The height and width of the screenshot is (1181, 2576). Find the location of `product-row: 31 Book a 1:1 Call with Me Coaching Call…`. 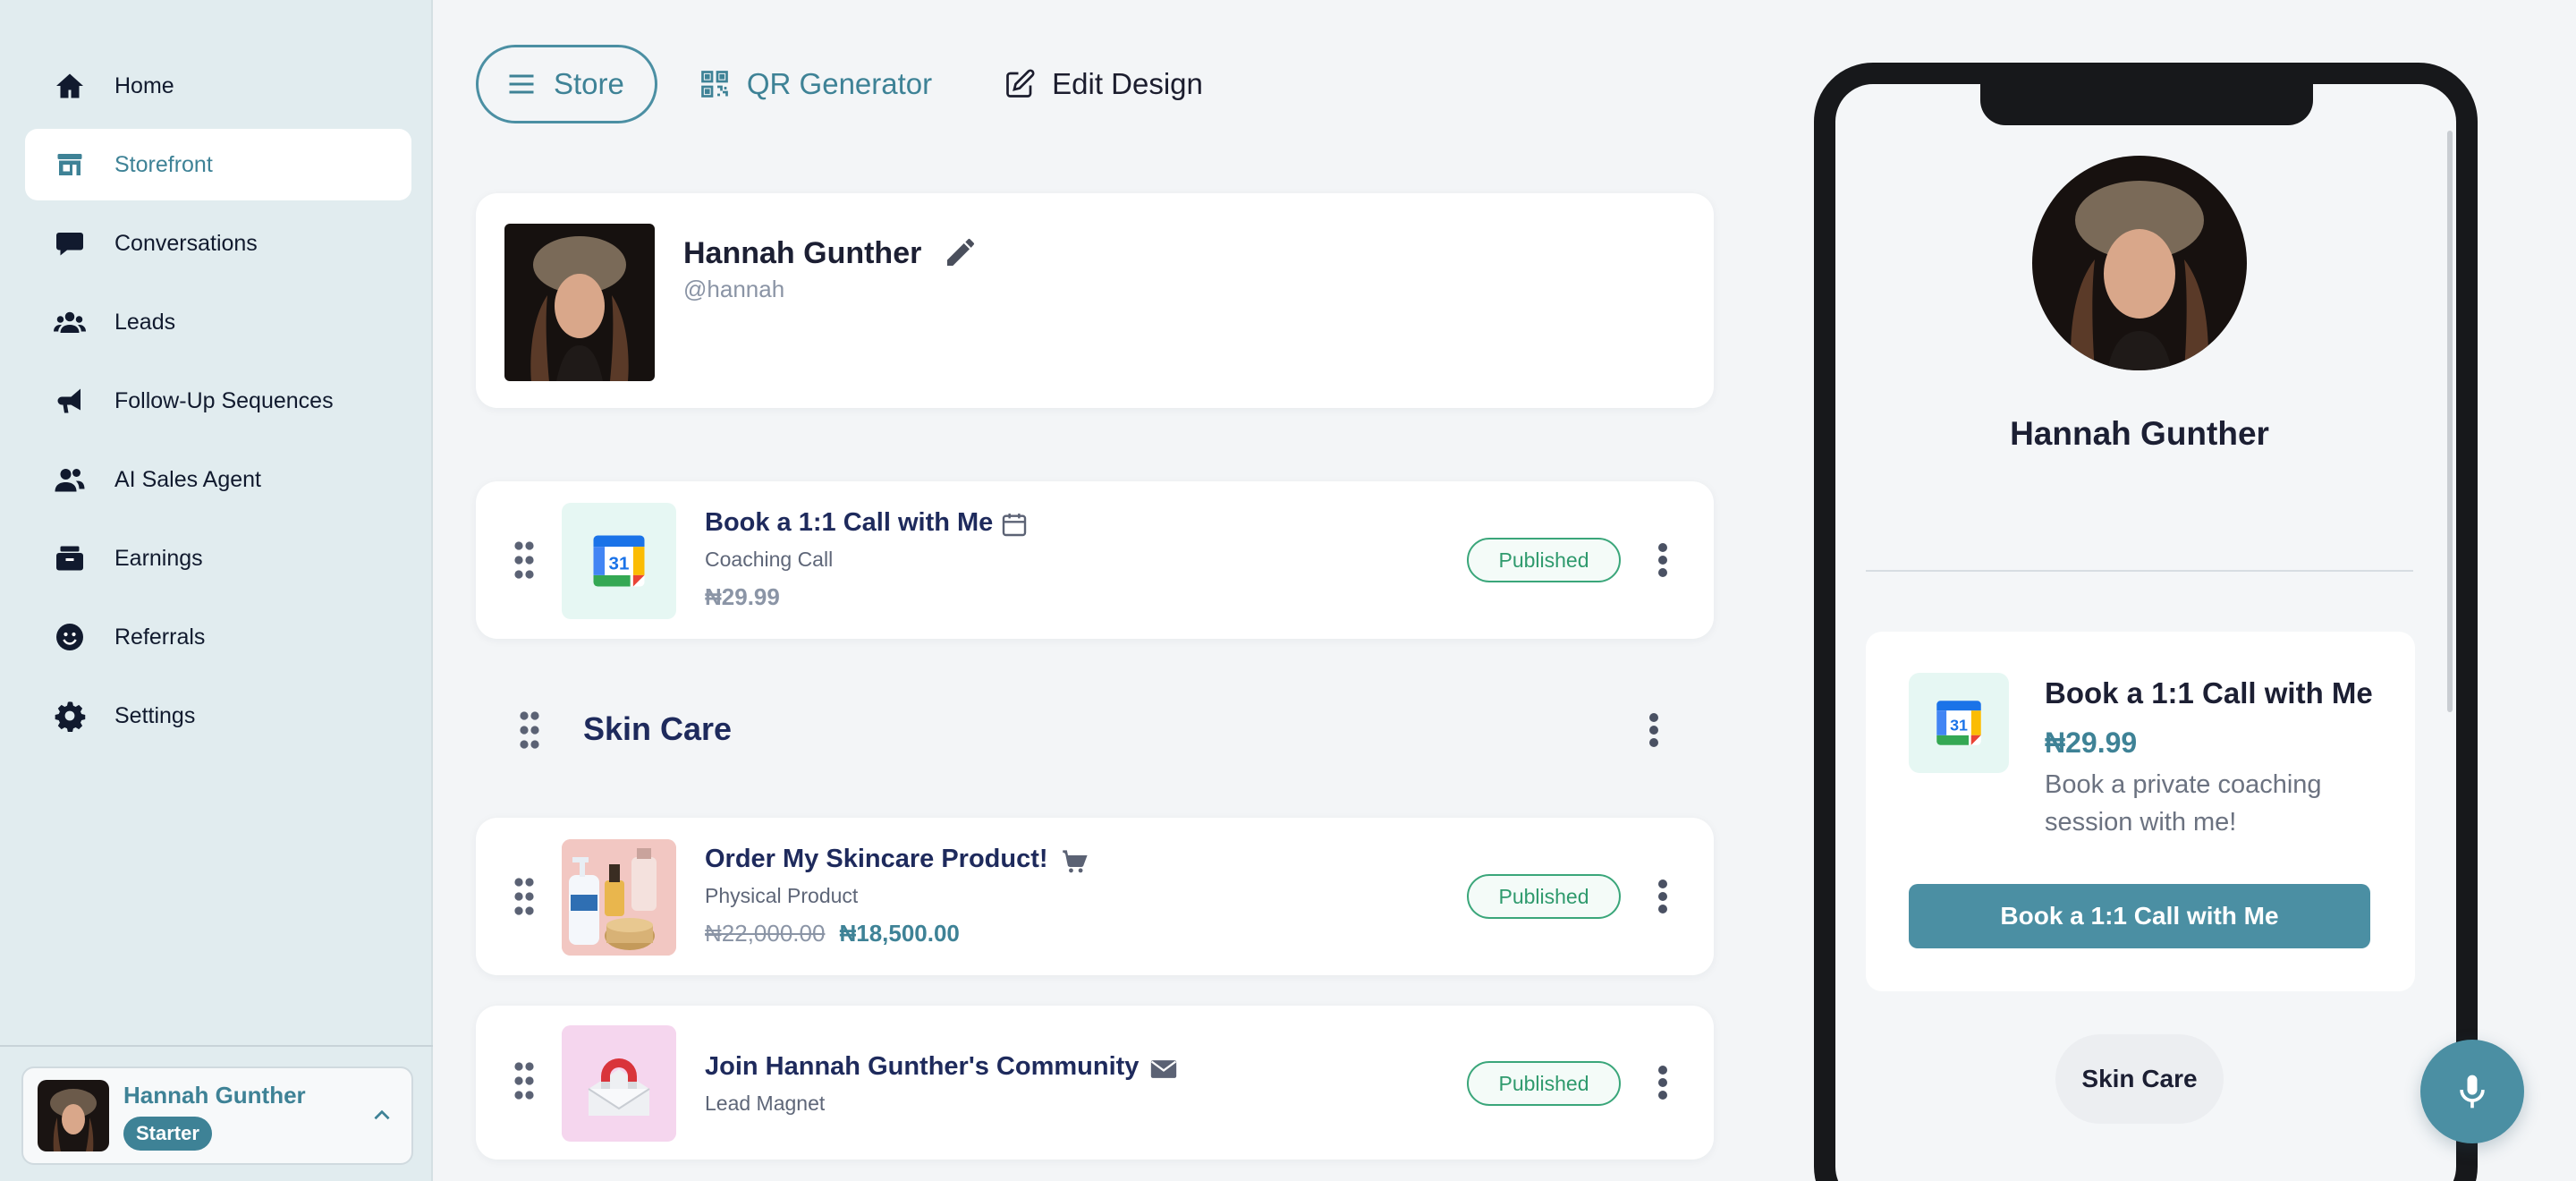

product-row: 31 Book a 1:1 Call with Me Coaching Call… is located at coordinates (1095, 560).